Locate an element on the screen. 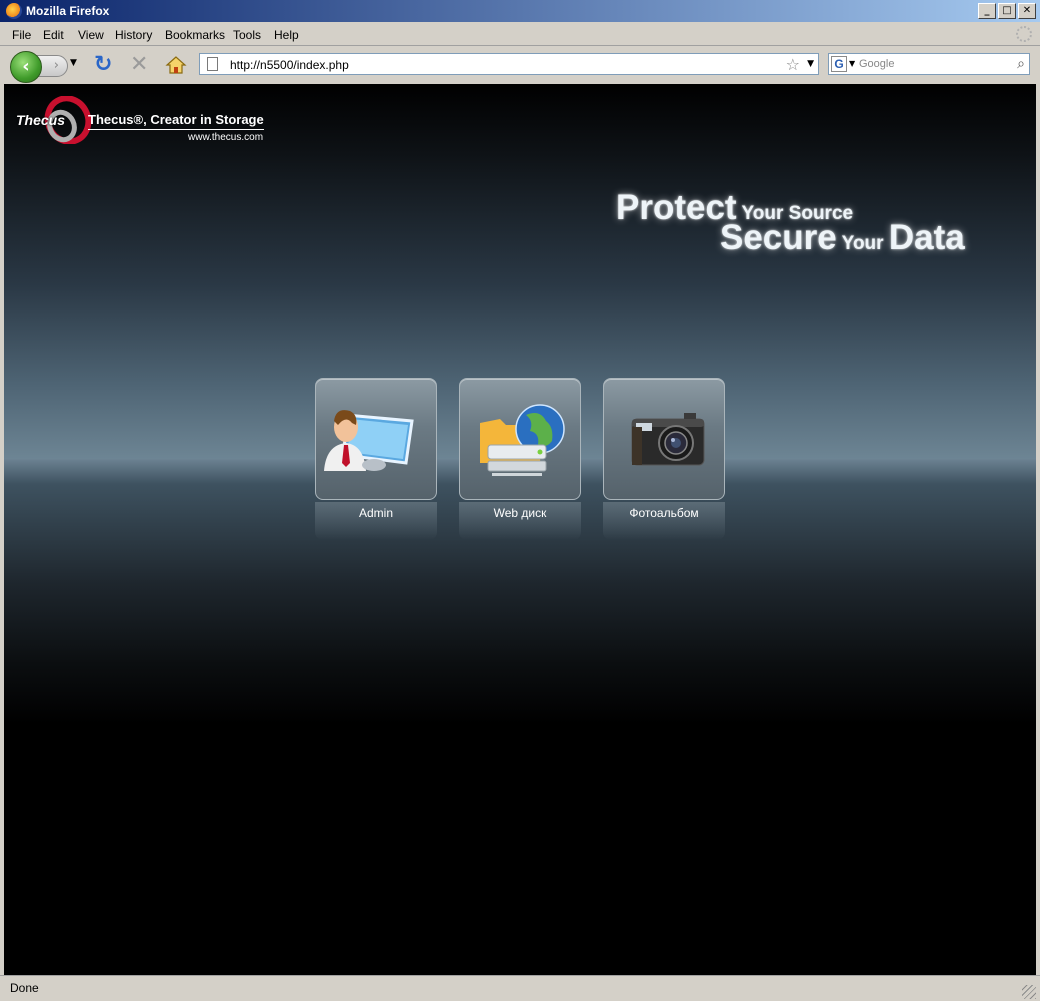 The image size is (1040, 1001). tile-photo-album is located at coordinates (664, 439).